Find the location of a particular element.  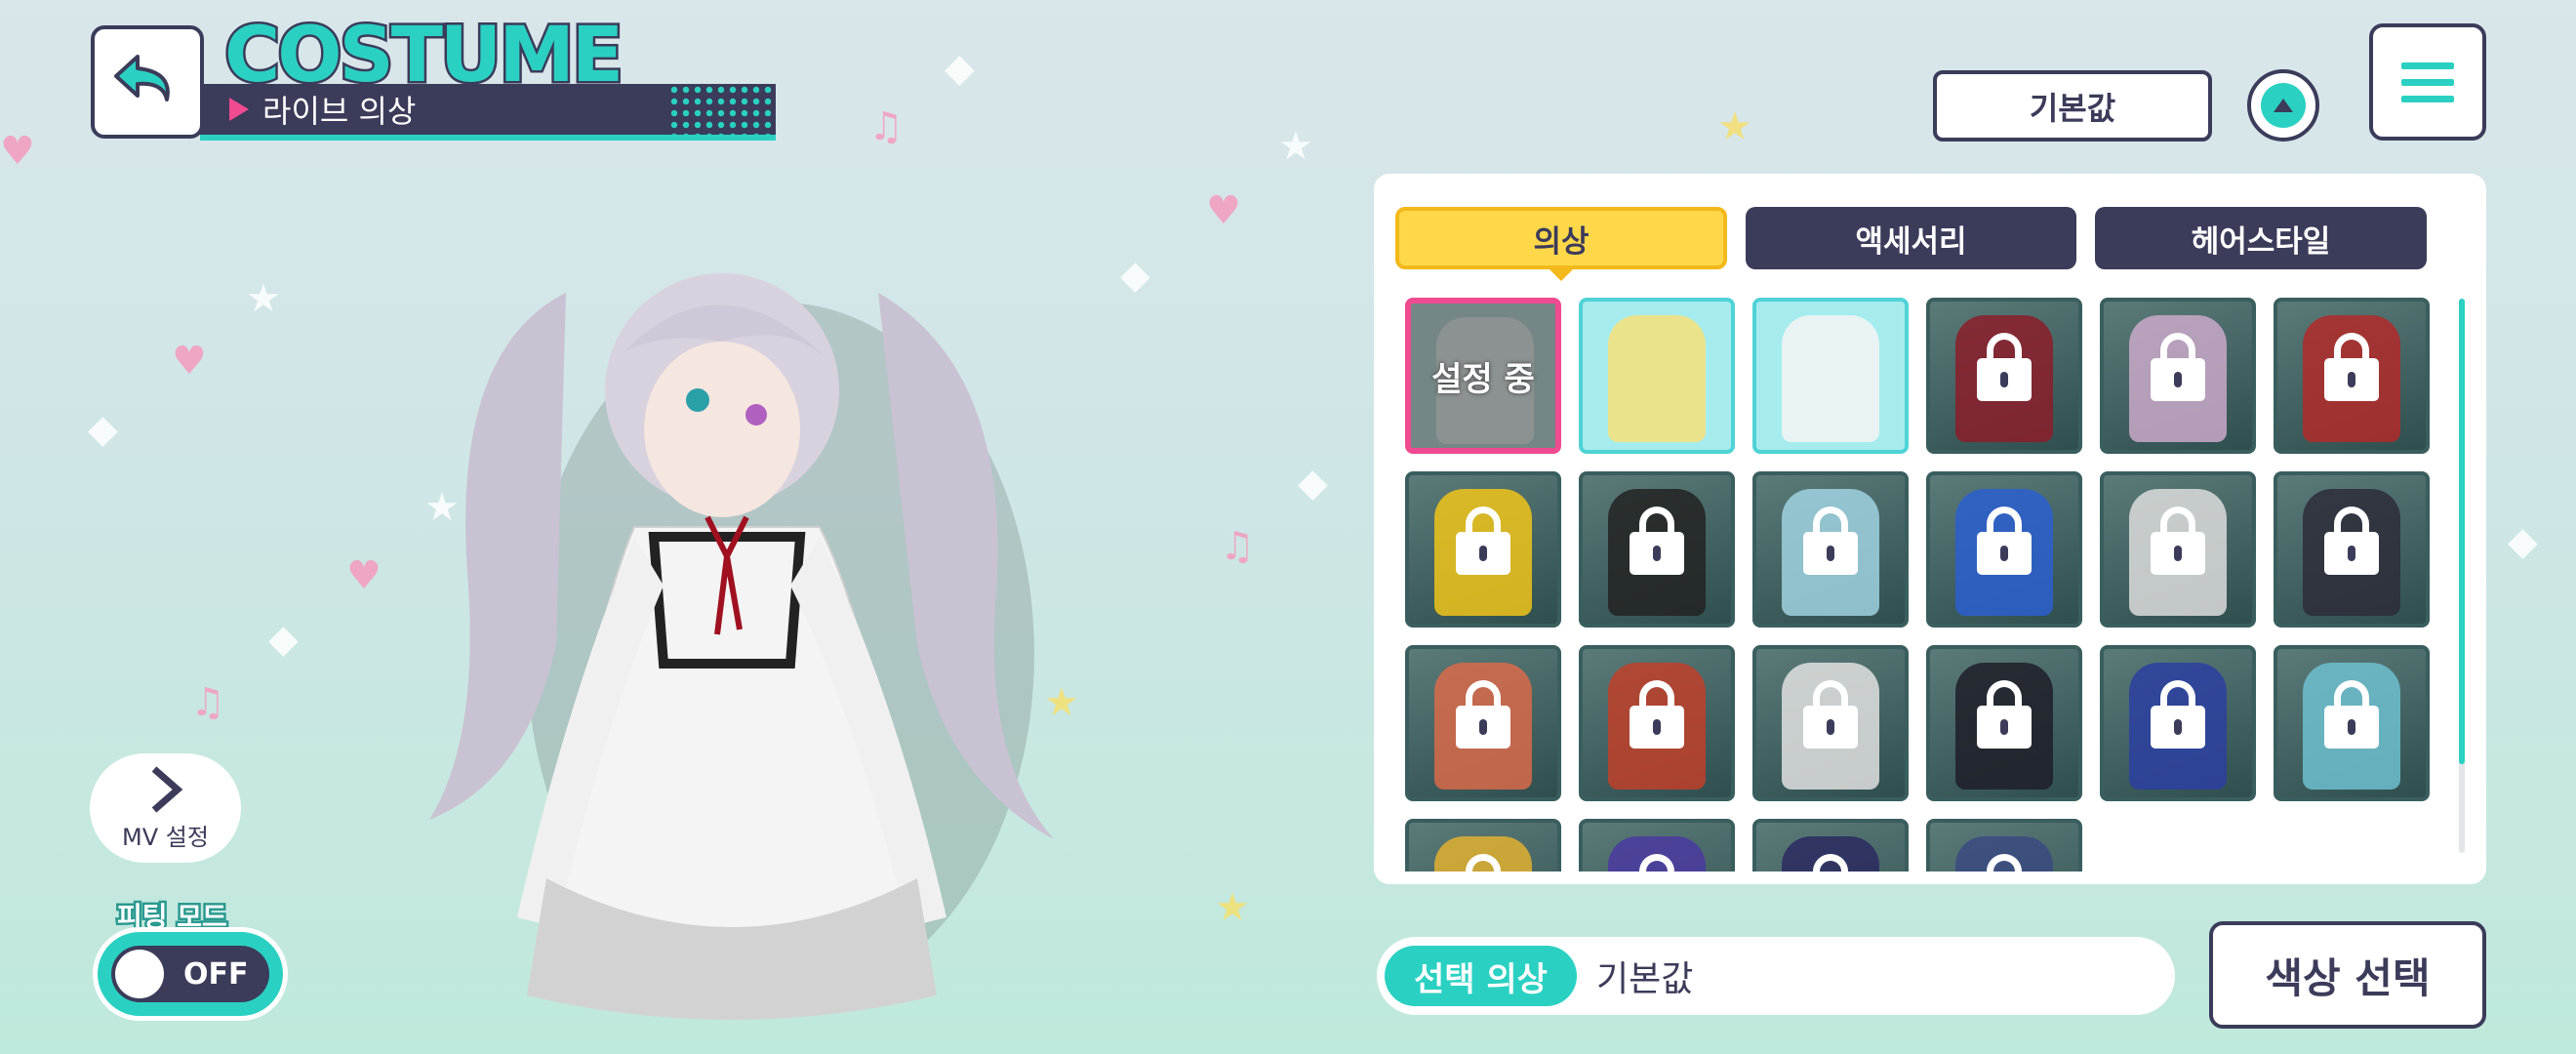

selected-costume-label: 선택 의상 is located at coordinates (1481, 976).